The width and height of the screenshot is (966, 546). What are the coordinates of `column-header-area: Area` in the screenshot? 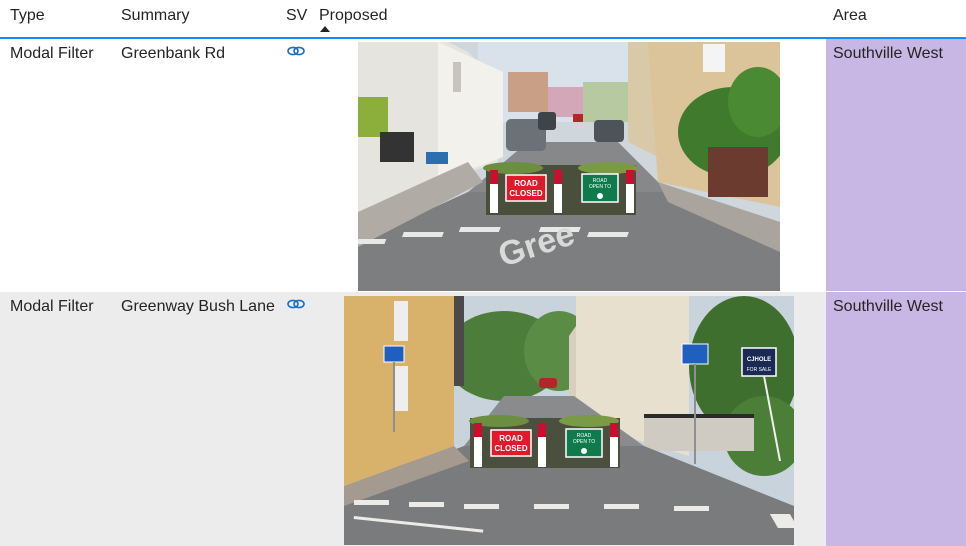 It's located at (850, 16).